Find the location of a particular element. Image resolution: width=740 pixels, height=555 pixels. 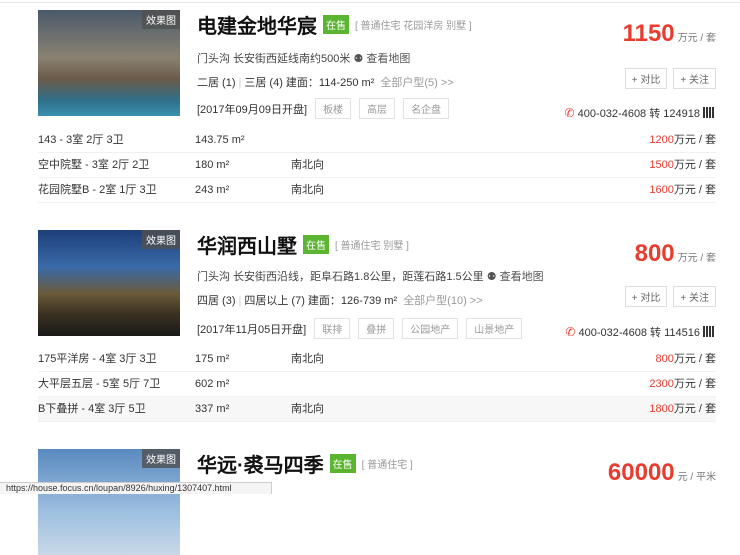

open-date: [2017年11月05日开盘] is located at coordinates (252, 330).